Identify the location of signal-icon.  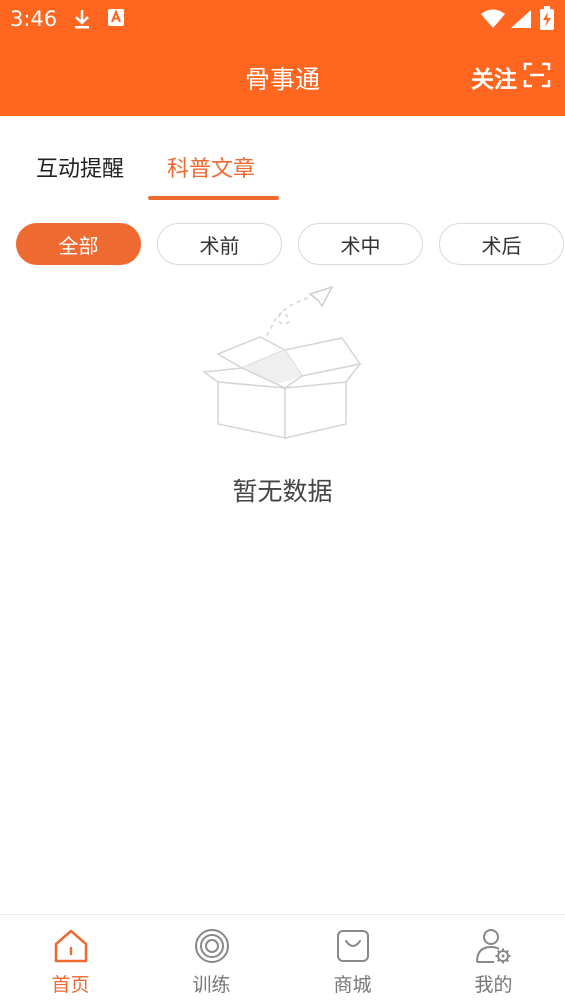
(521, 21).